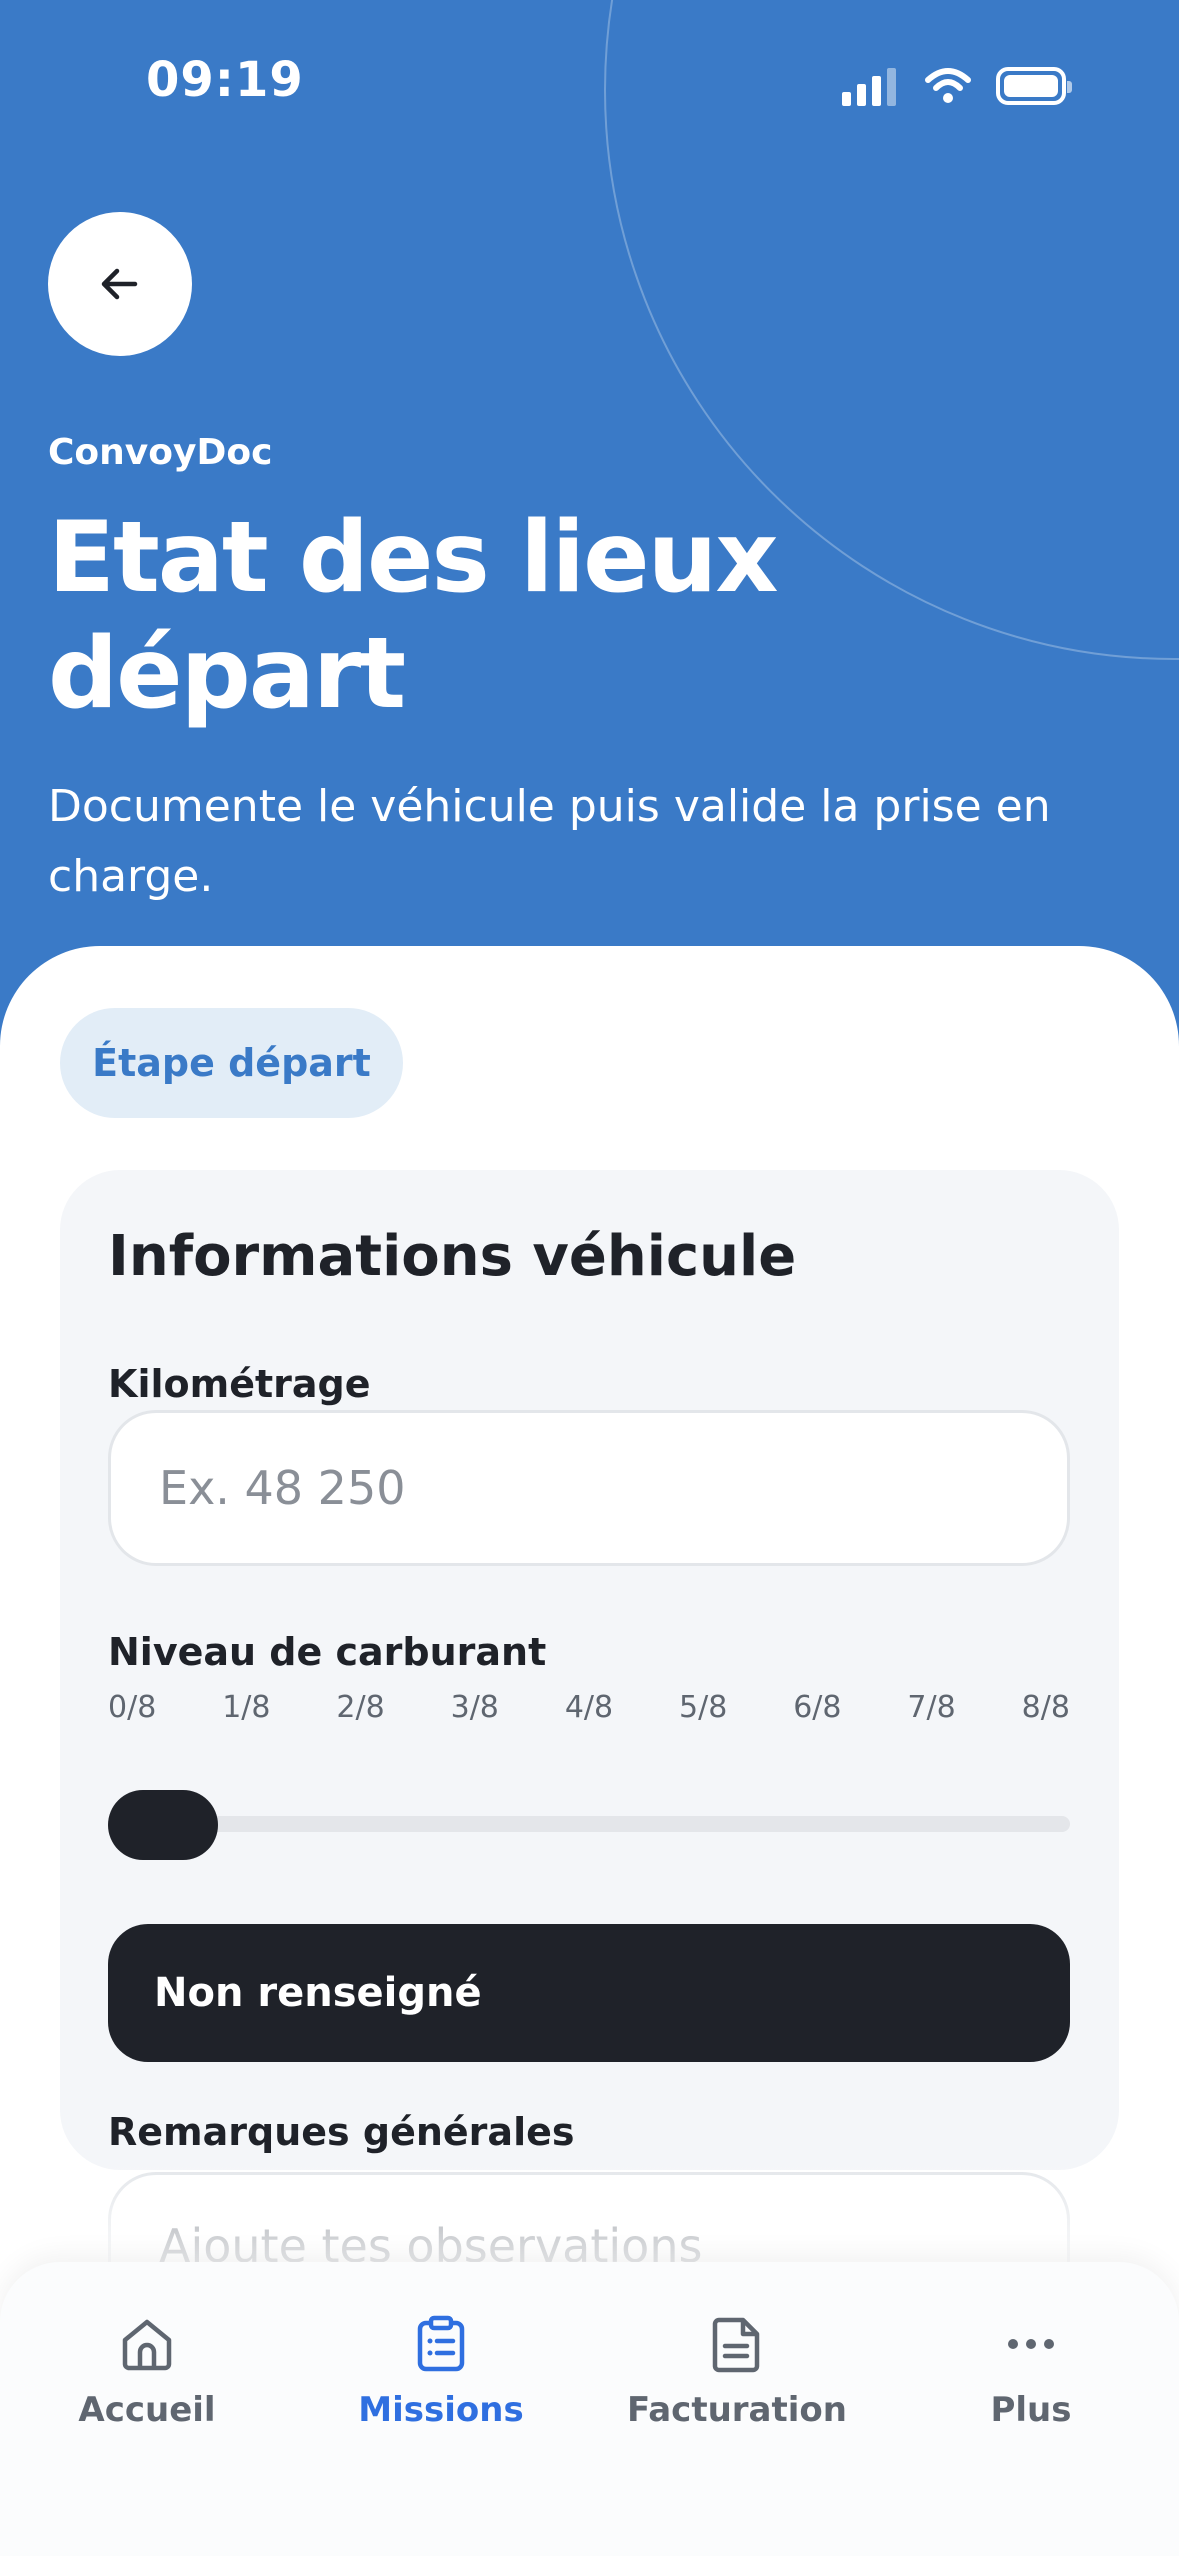 Image resolution: width=1179 pixels, height=2556 pixels. Describe the element at coordinates (246, 1707) in the screenshot. I see `fuel-tick: 1/8` at that location.